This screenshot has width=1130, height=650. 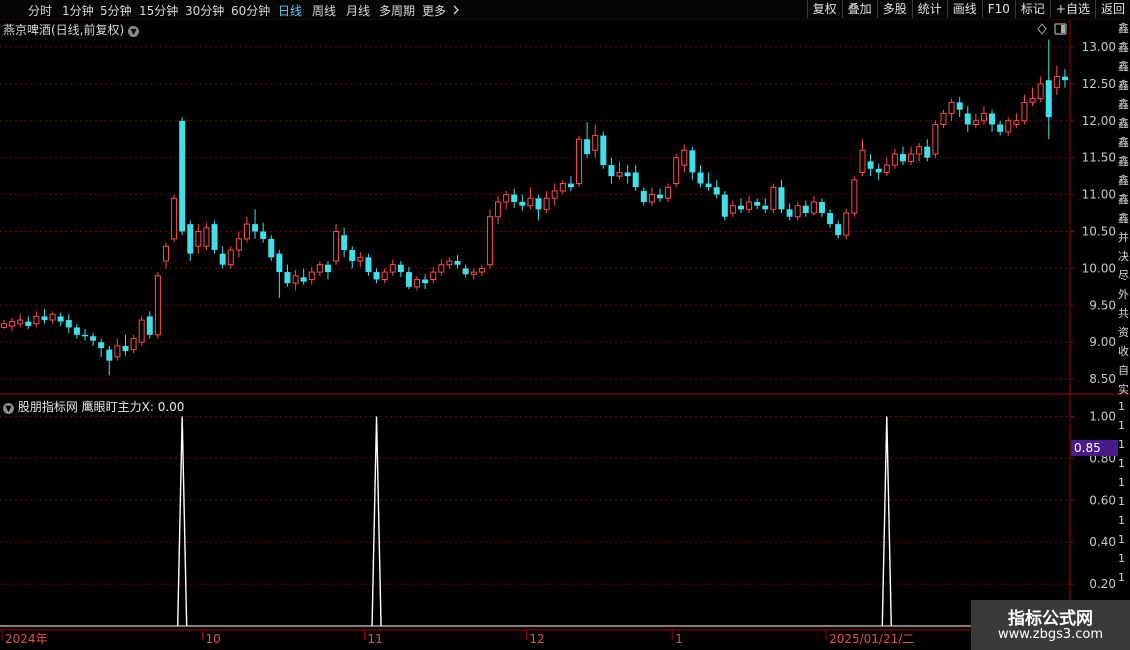 What do you see at coordinates (1050, 634) in the screenshot?
I see `watermark-url: www.zbgs3.com` at bounding box center [1050, 634].